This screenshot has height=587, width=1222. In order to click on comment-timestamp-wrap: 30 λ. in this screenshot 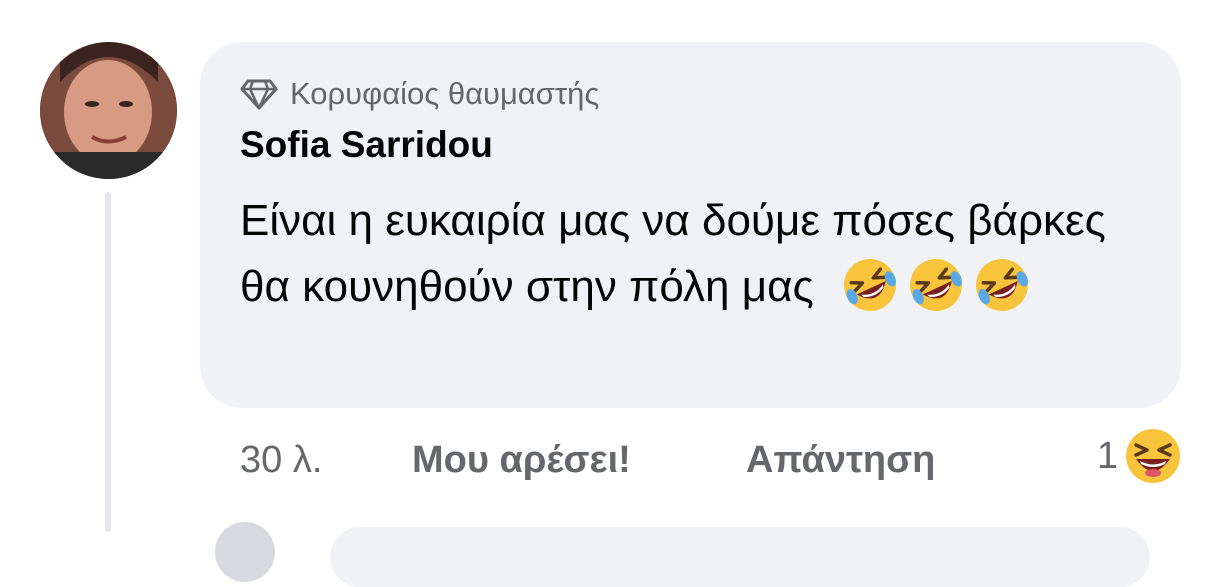, I will do `click(281, 460)`.